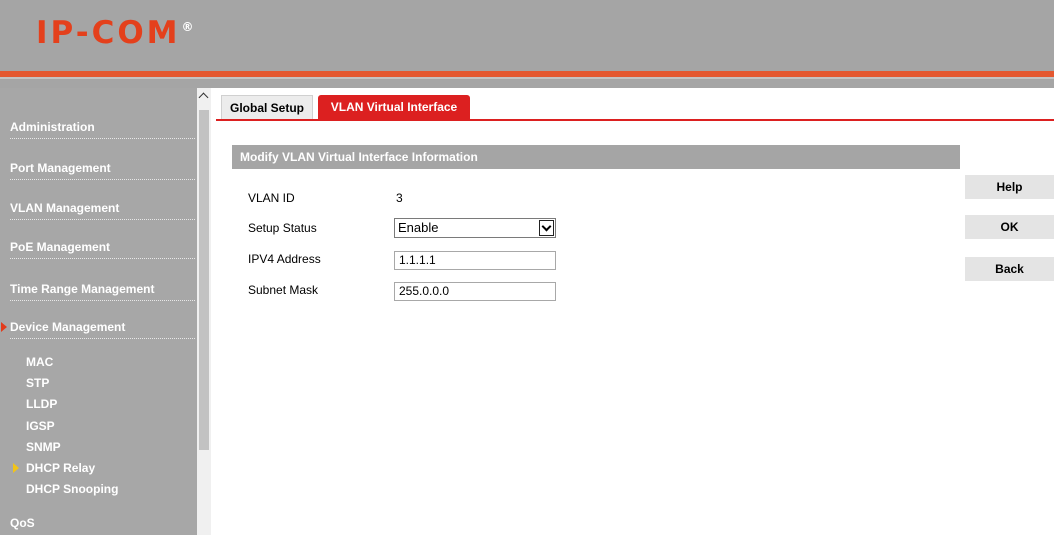 The height and width of the screenshot is (535, 1054). What do you see at coordinates (475, 291) in the screenshot?
I see `subnet-mask-input: 255.0.0.0` at bounding box center [475, 291].